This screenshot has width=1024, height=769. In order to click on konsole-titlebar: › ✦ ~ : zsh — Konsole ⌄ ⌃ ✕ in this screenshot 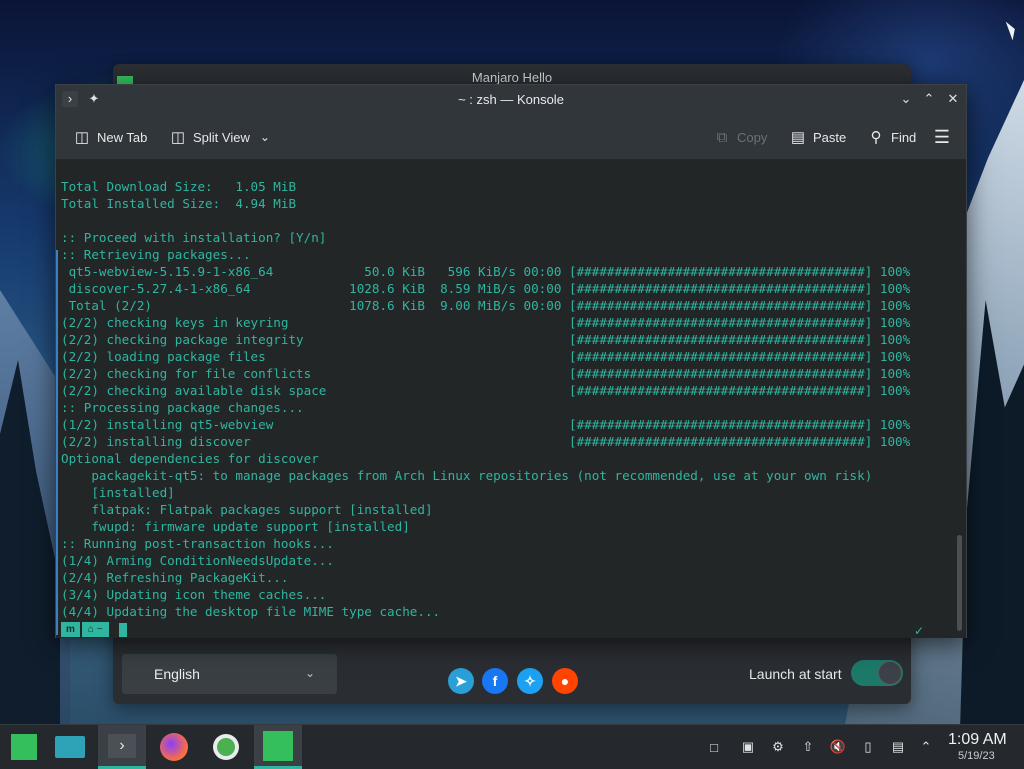, I will do `click(511, 100)`.